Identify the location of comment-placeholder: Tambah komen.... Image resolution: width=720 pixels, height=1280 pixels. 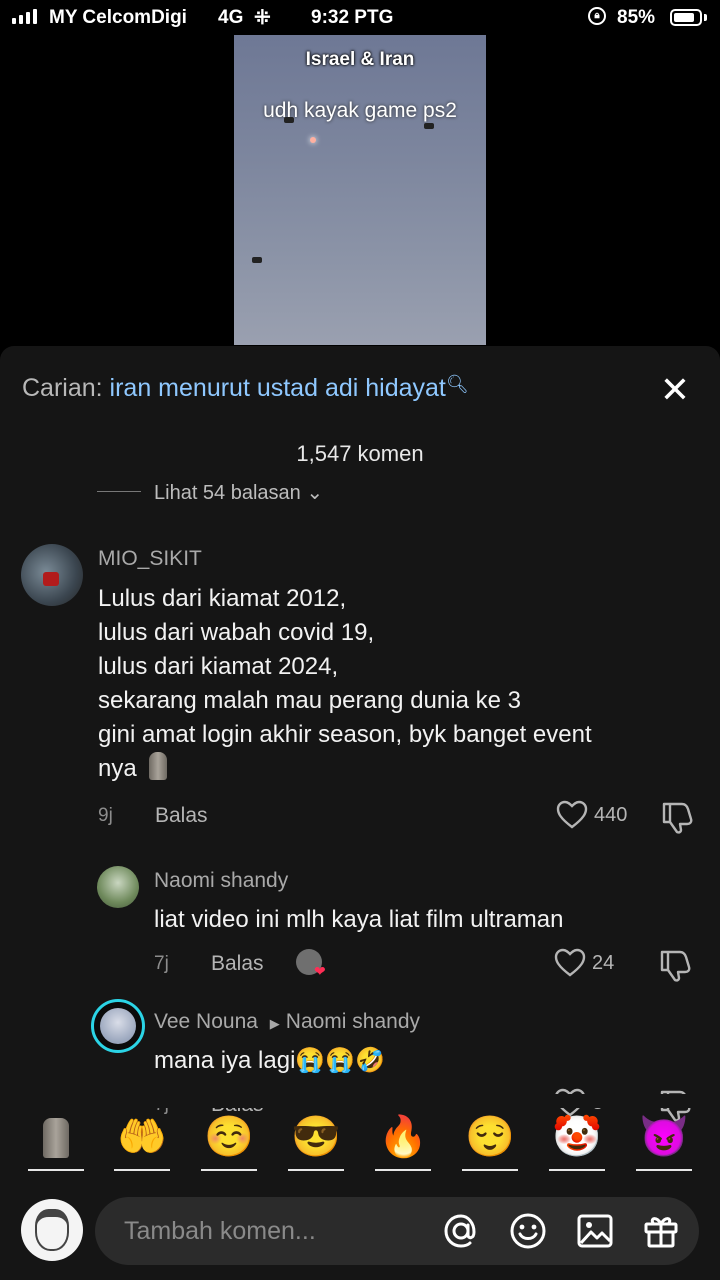
(220, 1231).